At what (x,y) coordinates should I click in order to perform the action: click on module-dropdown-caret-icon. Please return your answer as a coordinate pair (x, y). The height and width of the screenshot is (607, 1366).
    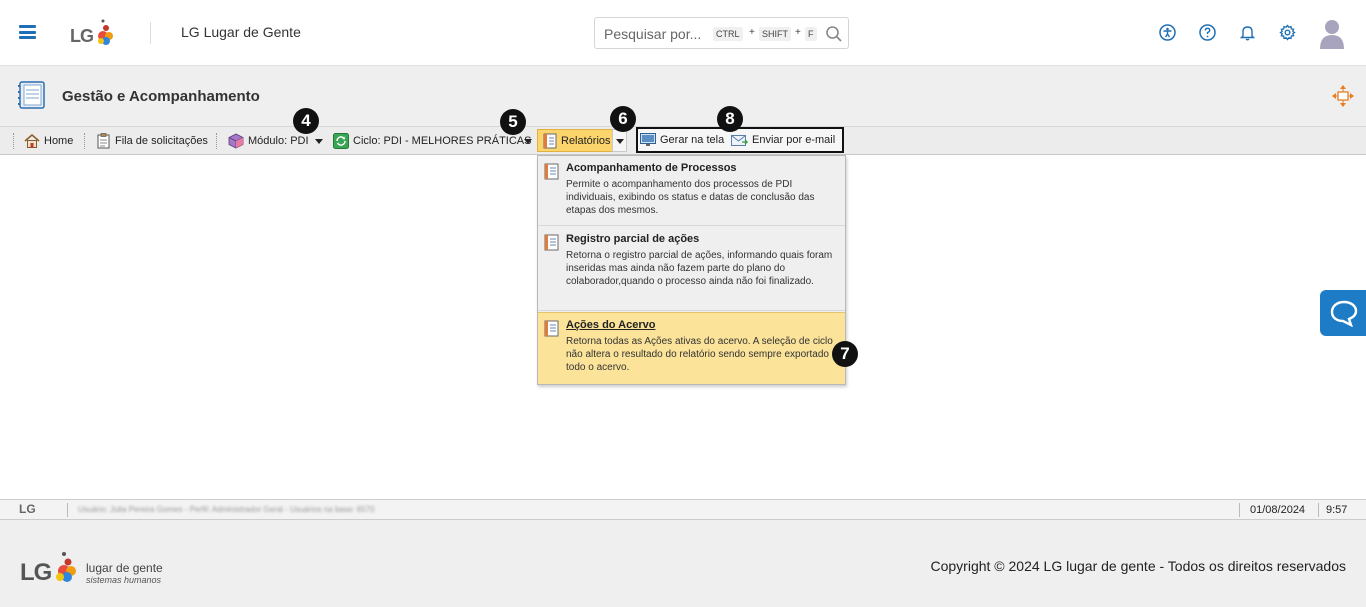
    Looking at the image, I should click on (319, 141).